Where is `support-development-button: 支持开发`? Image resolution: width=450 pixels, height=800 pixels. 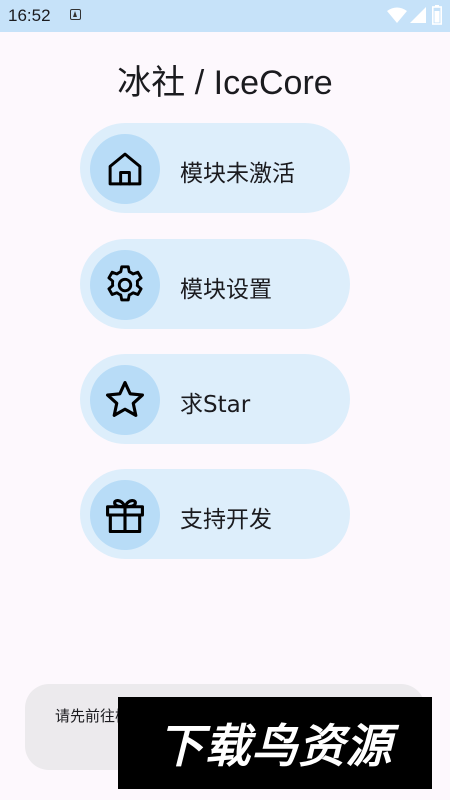
support-development-button: 支持开发 is located at coordinates (215, 514).